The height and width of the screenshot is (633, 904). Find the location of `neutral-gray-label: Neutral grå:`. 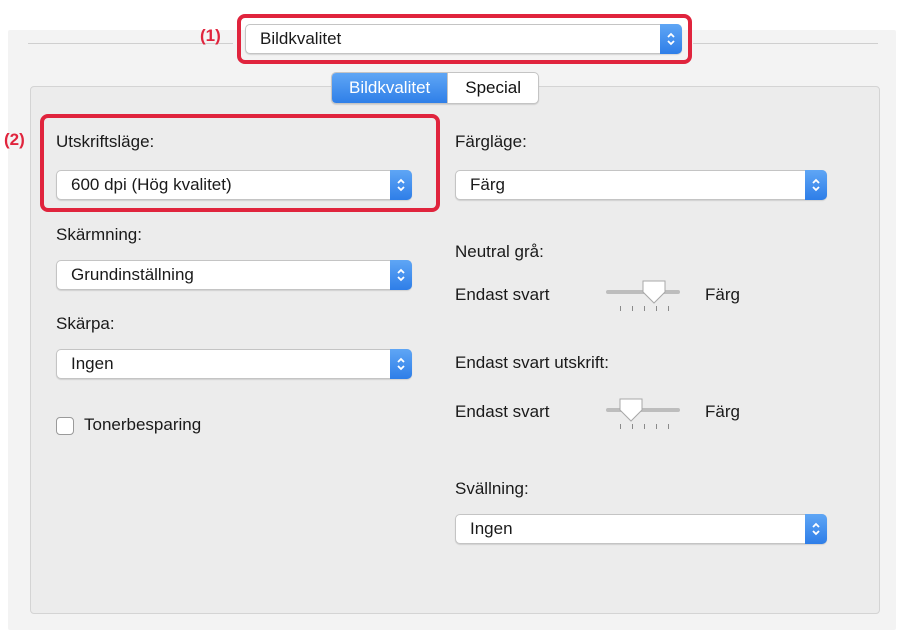

neutral-gray-label: Neutral grå: is located at coordinates (499, 251).